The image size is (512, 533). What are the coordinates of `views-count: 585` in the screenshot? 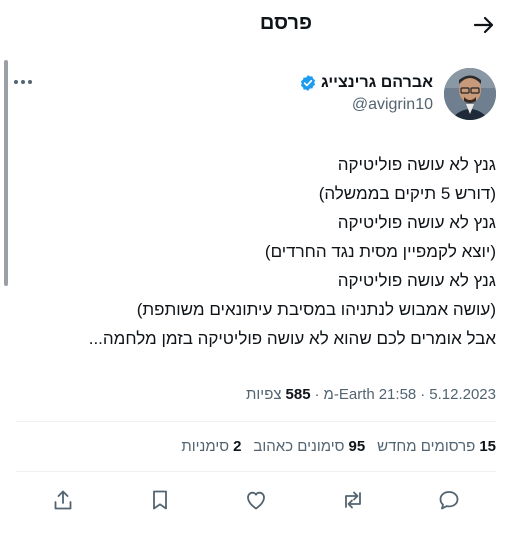 It's located at (298, 394).